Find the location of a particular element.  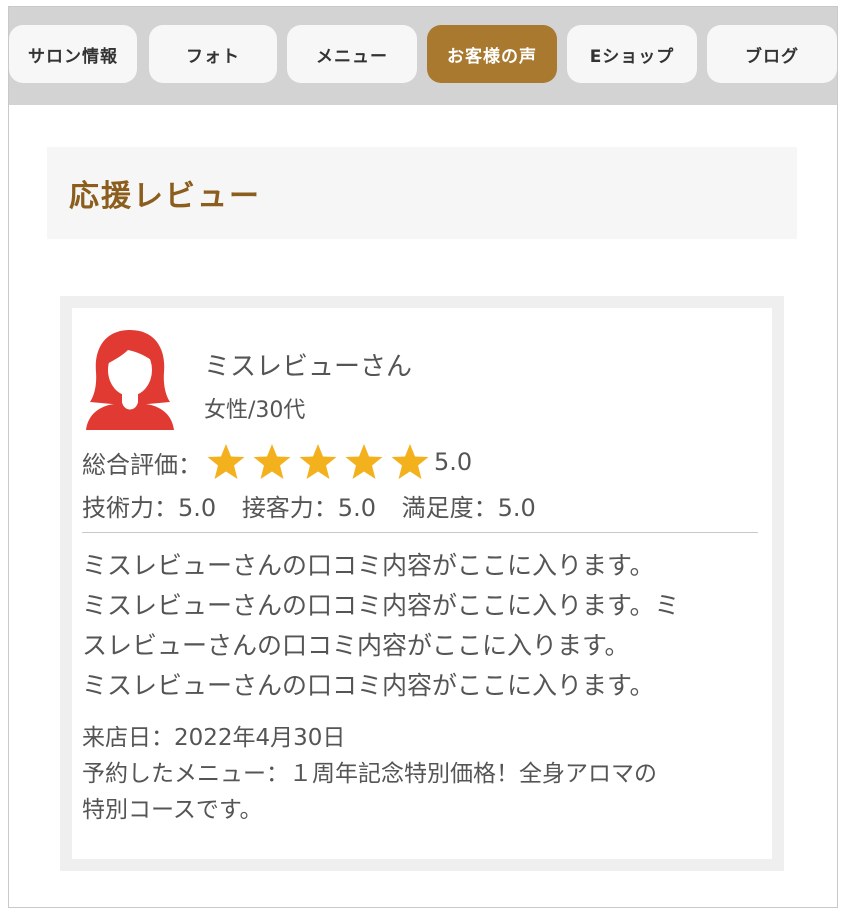

tab-menu: メニュー is located at coordinates (352, 54).